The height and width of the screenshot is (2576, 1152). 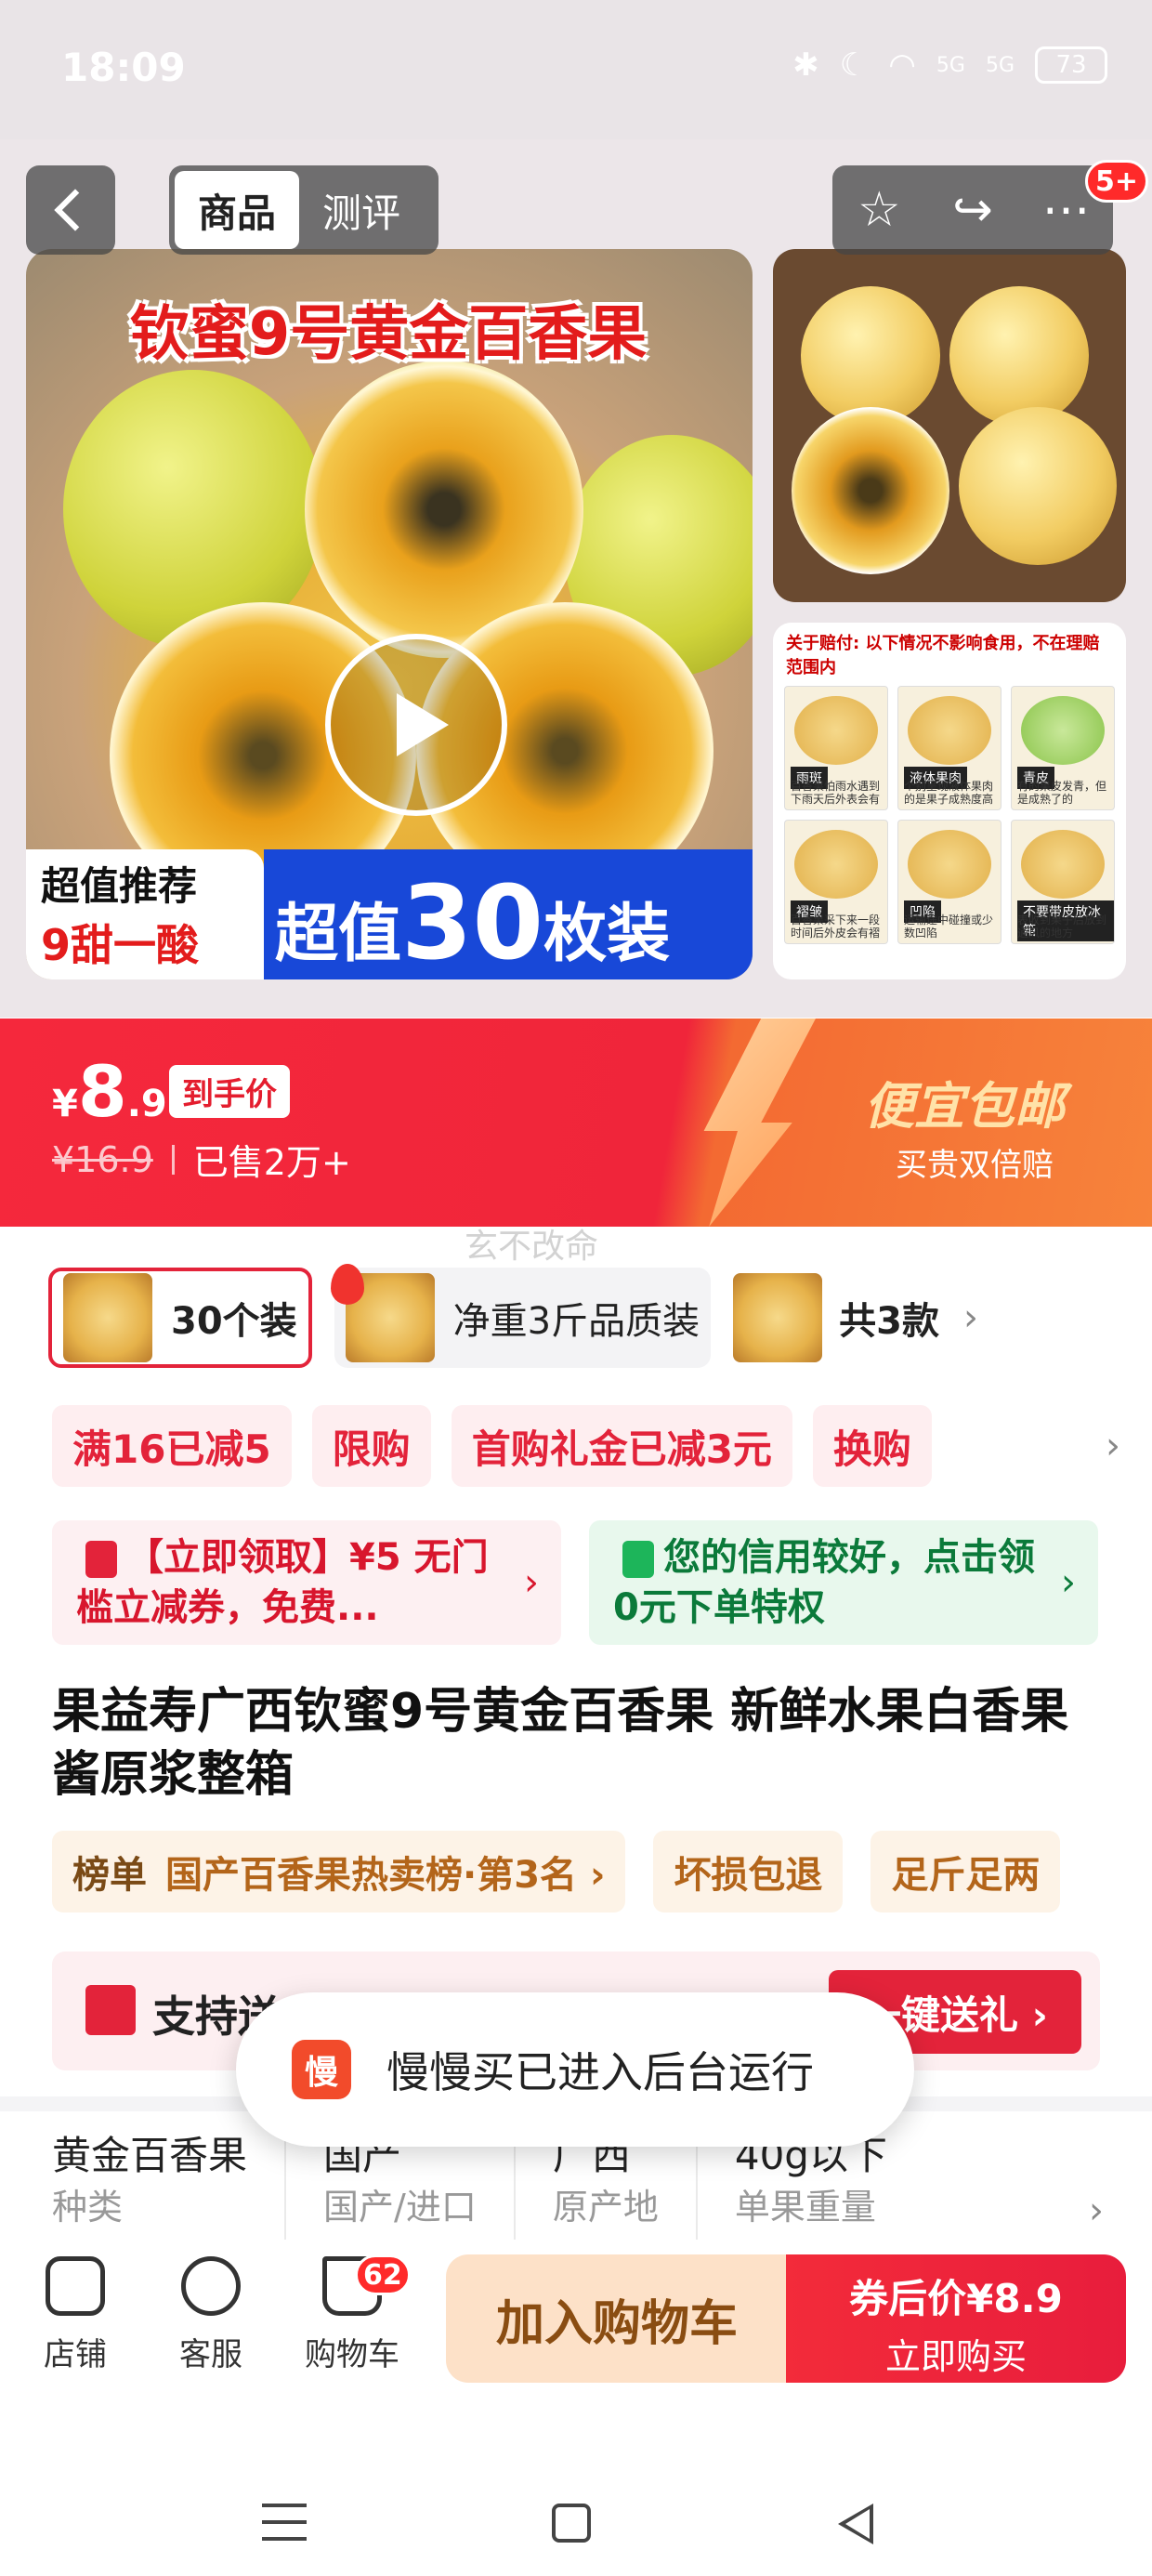 What do you see at coordinates (949, 793) in the screenshot?
I see `claim-text: 个别呈现液体果肉的是果子成熟度高` at bounding box center [949, 793].